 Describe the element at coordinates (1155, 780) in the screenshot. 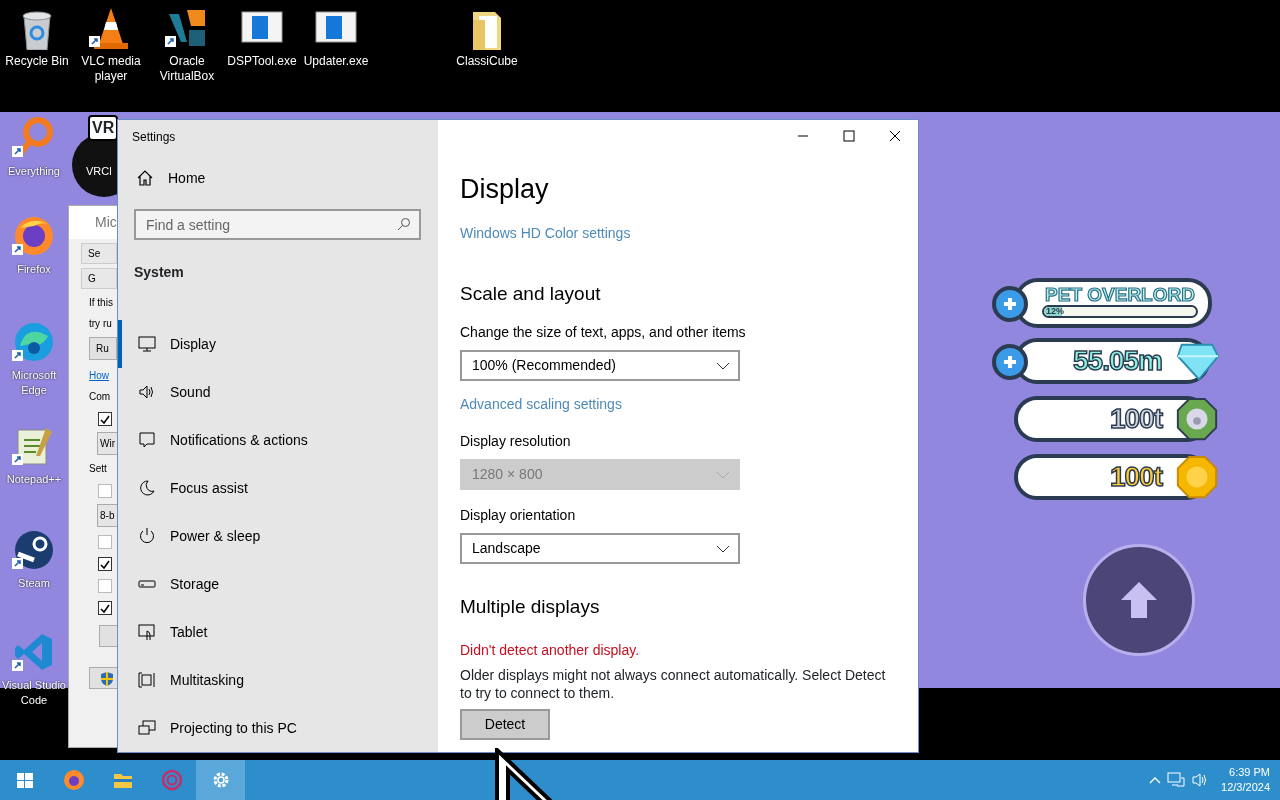

I see `chevron-up-icon` at that location.